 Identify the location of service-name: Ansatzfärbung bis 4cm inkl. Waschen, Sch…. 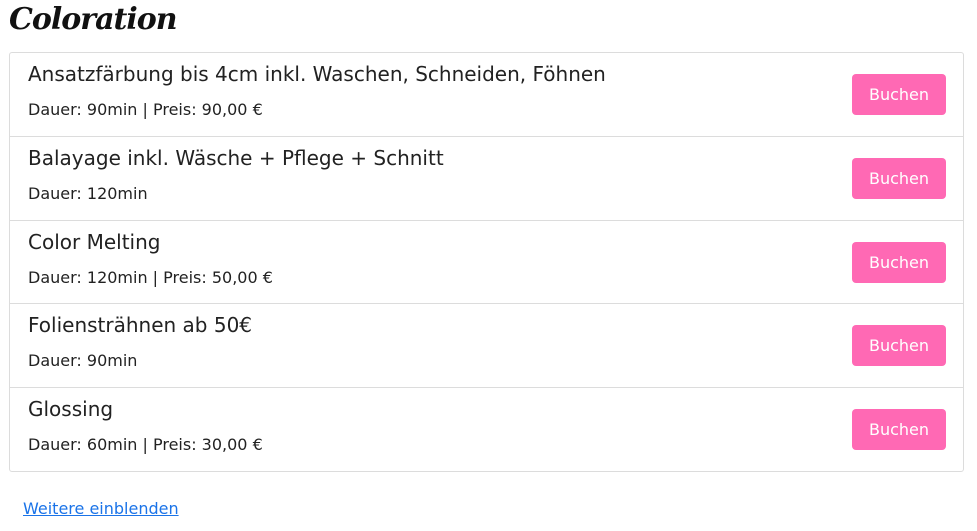
(317, 74).